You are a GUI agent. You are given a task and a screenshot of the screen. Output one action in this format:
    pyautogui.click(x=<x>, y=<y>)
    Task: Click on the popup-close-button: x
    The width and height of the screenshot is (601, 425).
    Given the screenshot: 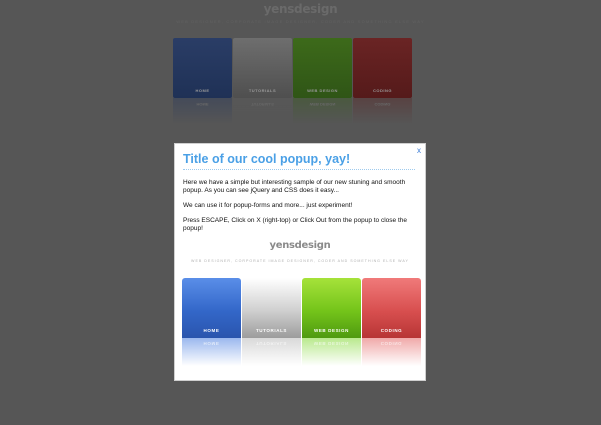 What is the action you would take?
    pyautogui.click(x=419, y=150)
    